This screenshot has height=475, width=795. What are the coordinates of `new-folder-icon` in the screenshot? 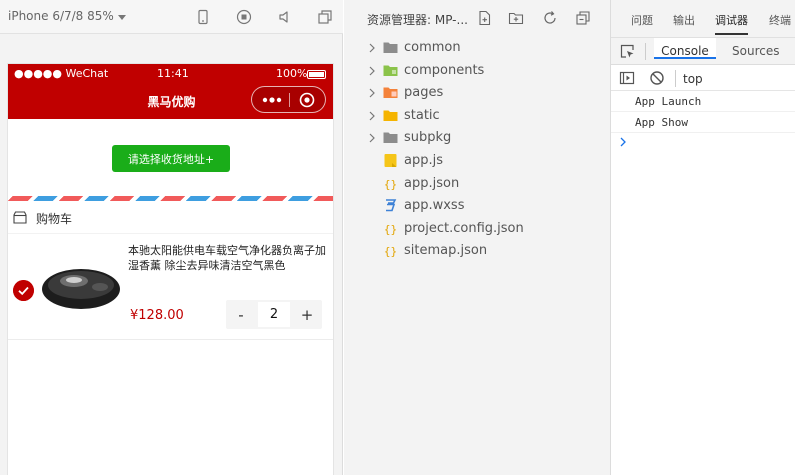 It's located at (516, 18).